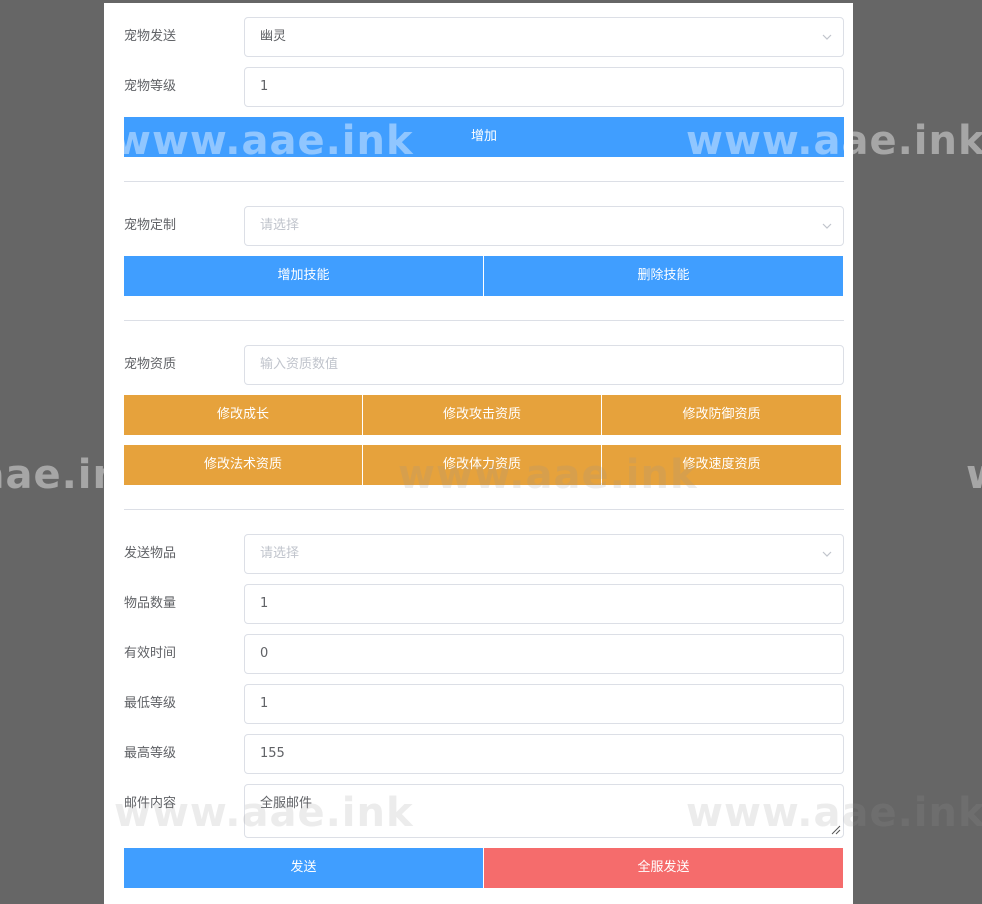 This screenshot has height=904, width=982. I want to click on modify-defense-aptitude-button: 修改防御资质, so click(721, 415).